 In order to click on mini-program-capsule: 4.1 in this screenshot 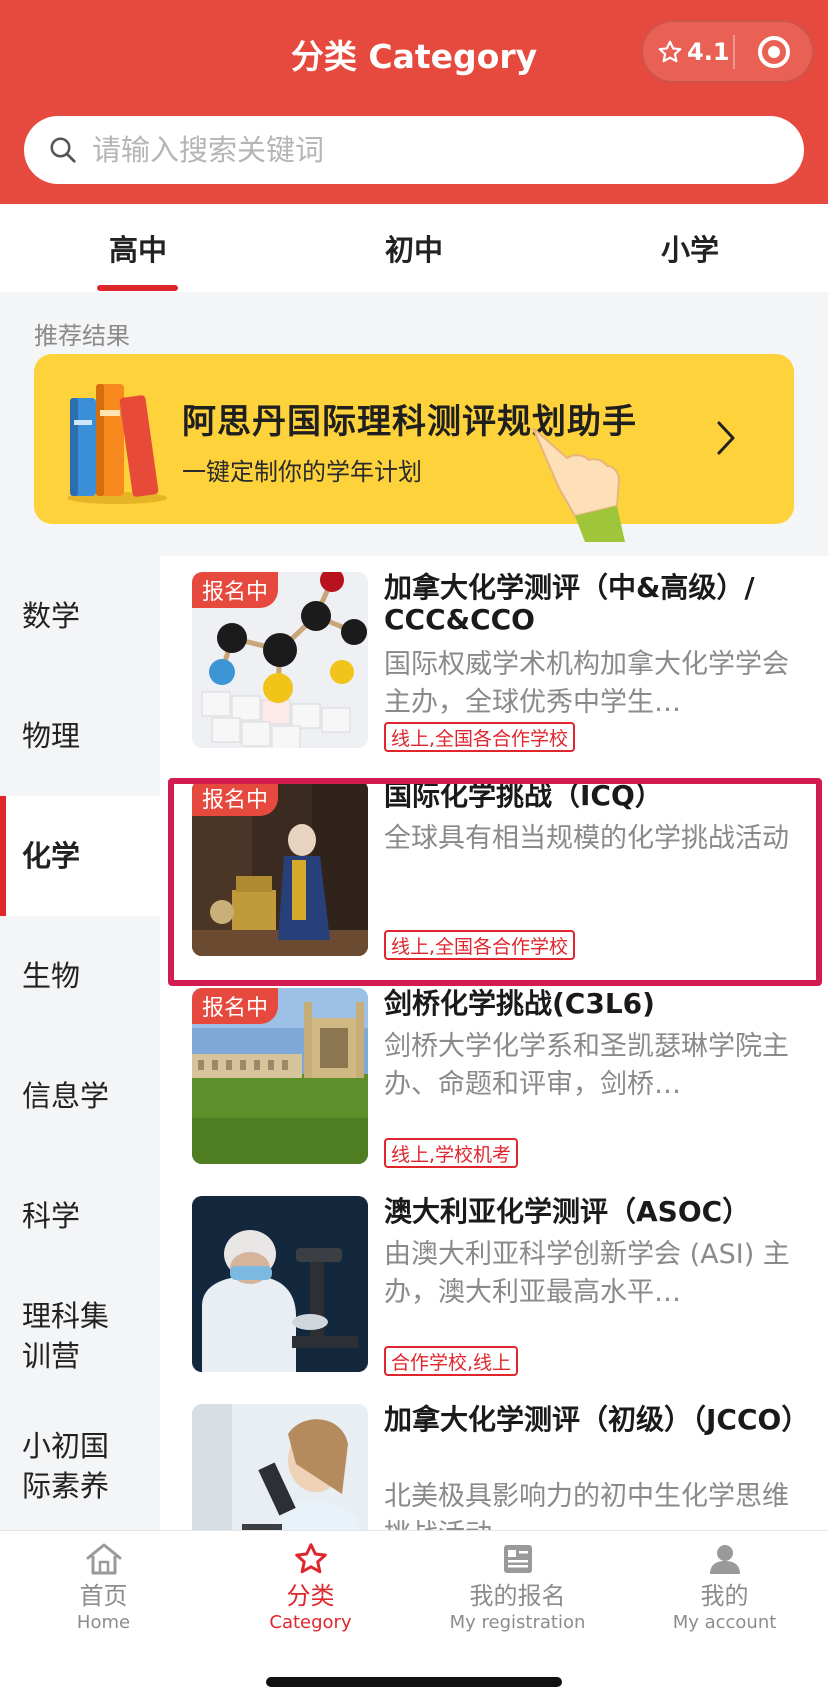, I will do `click(727, 51)`.